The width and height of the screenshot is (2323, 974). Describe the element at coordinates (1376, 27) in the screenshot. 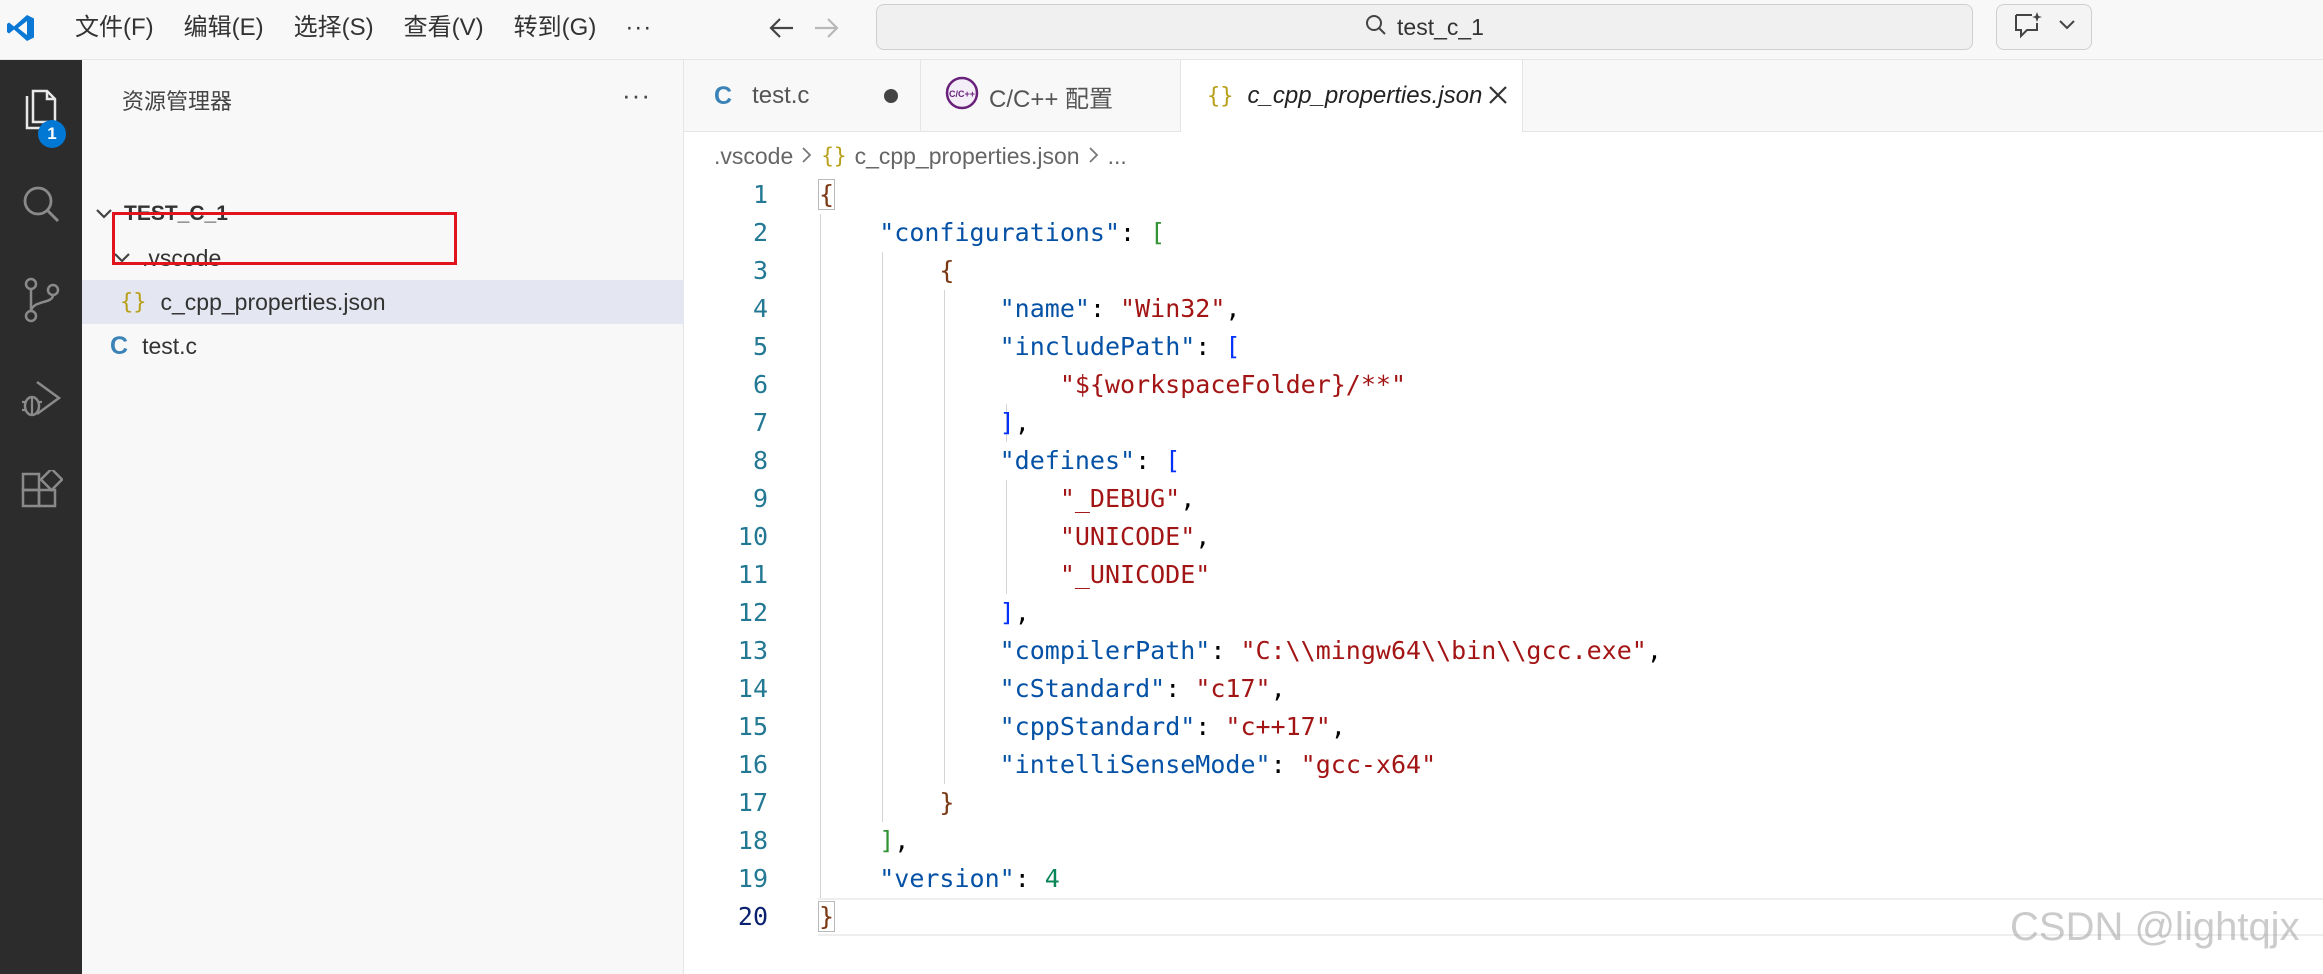

I see `search-icon` at that location.